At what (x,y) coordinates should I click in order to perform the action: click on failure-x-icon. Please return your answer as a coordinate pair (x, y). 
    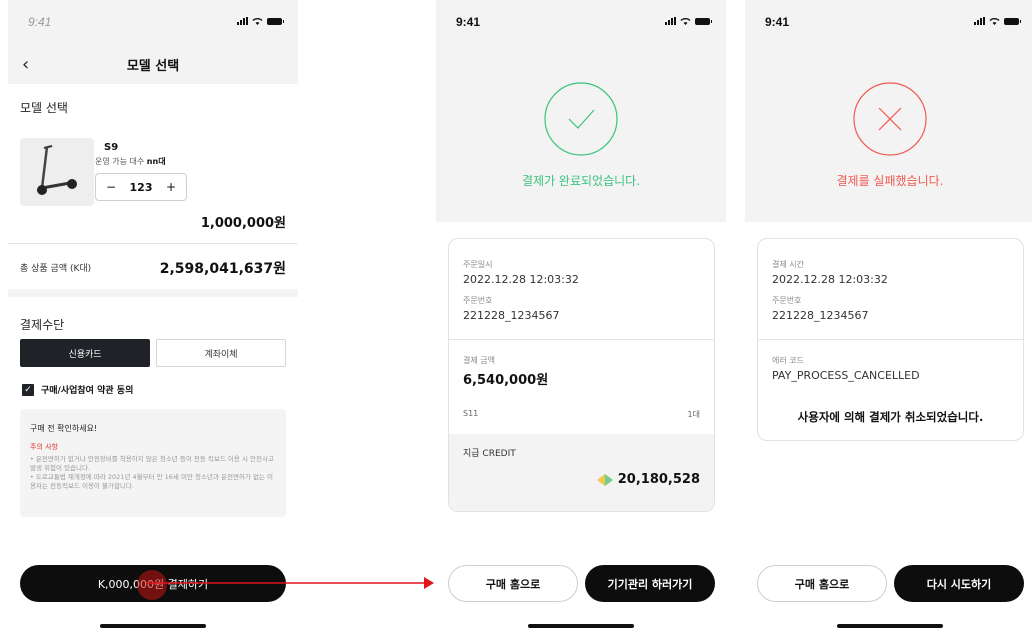
    Looking at the image, I should click on (890, 119).